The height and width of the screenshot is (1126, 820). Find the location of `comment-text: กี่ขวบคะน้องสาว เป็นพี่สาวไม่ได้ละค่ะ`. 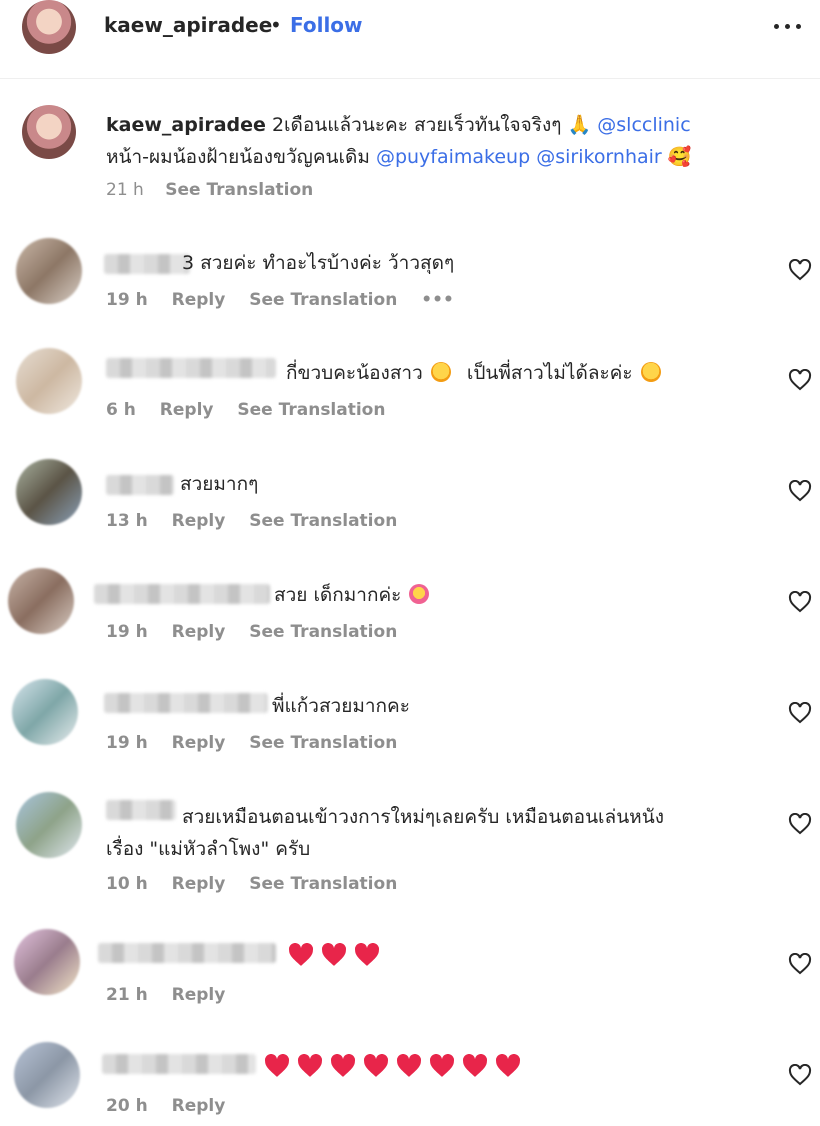

comment-text: กี่ขวบคะน้องสาว เป็นพี่สาวไม่ได้ละค่ะ is located at coordinates (474, 373).